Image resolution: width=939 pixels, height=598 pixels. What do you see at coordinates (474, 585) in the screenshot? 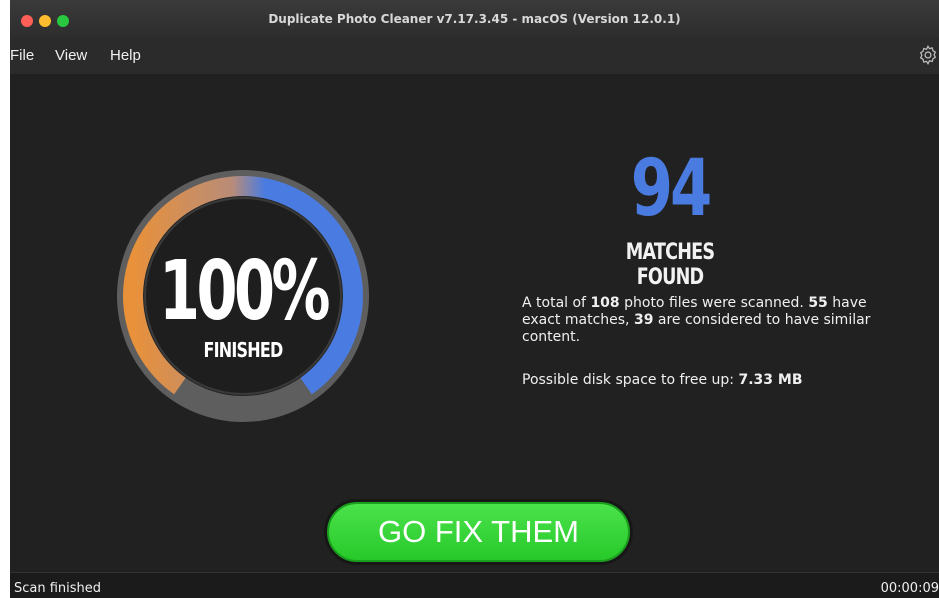
I see `status-bar: Scan finished 00:00:09` at bounding box center [474, 585].